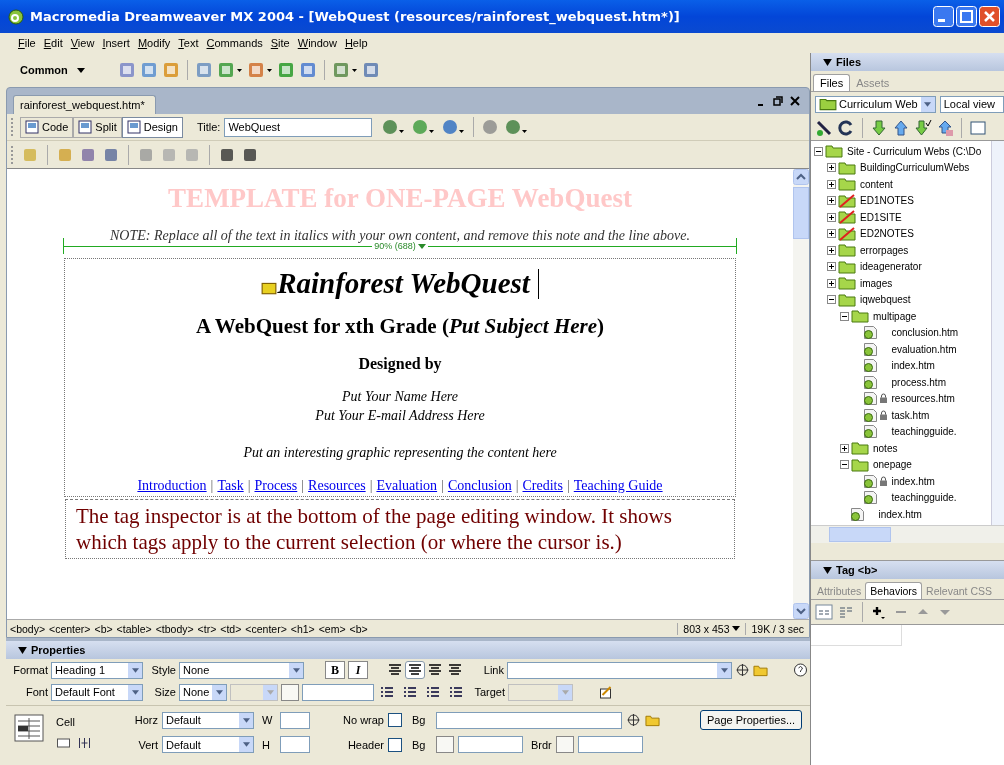  Describe the element at coordinates (208, 720) in the screenshot. I see `horz-dropdown: Default` at that location.